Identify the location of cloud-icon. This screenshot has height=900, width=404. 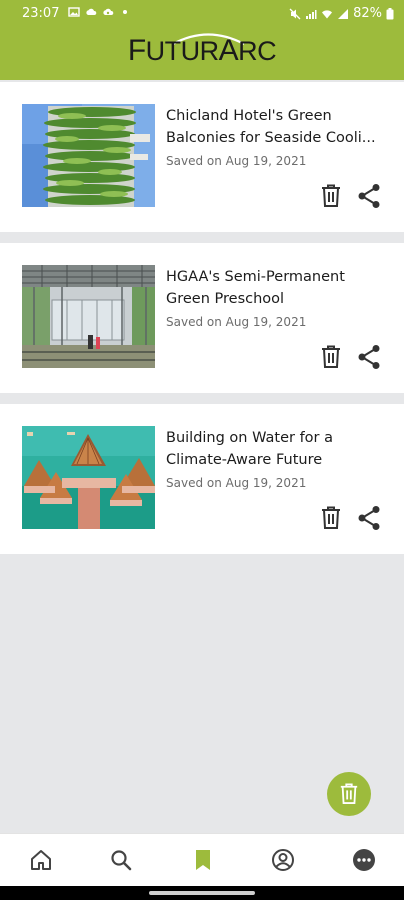
(91, 11).